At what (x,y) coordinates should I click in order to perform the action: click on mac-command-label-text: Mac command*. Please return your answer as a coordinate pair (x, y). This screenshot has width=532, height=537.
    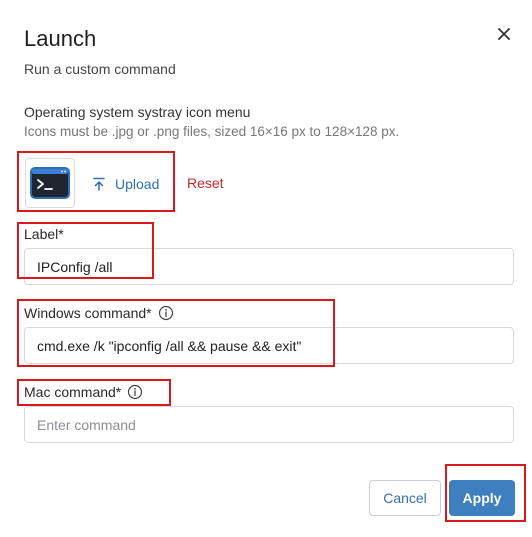
    Looking at the image, I should click on (73, 392).